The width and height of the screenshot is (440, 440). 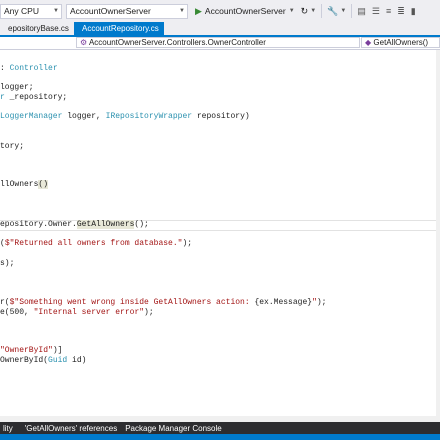 I want to click on code-line: logger;, so click(x=17, y=87).